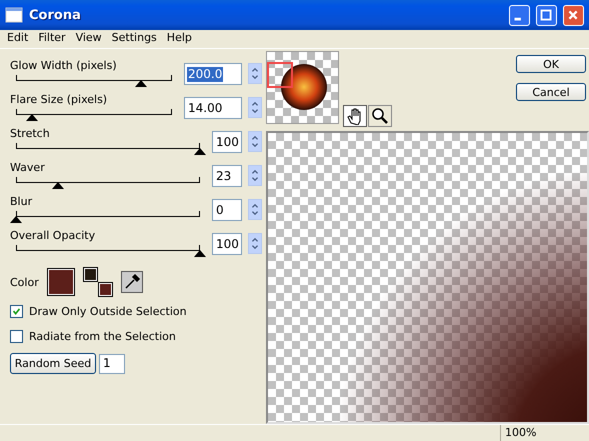  I want to click on zoom-level: 100%, so click(521, 433).